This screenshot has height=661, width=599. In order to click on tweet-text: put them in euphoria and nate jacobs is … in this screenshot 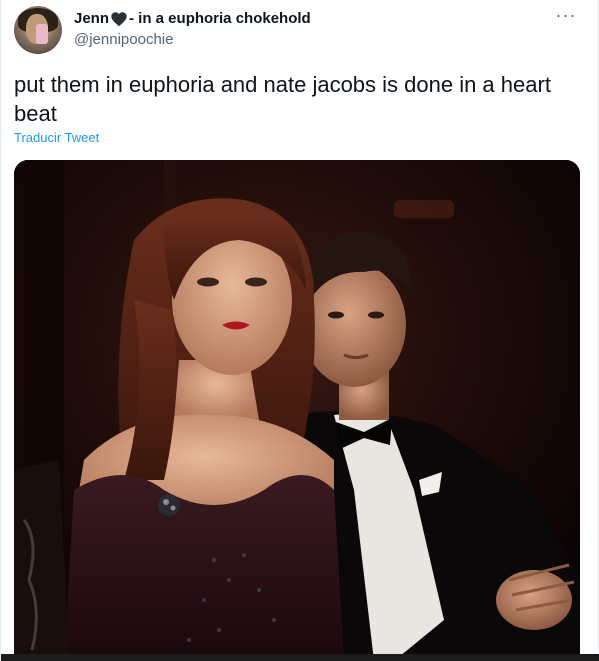, I will do `click(282, 99)`.